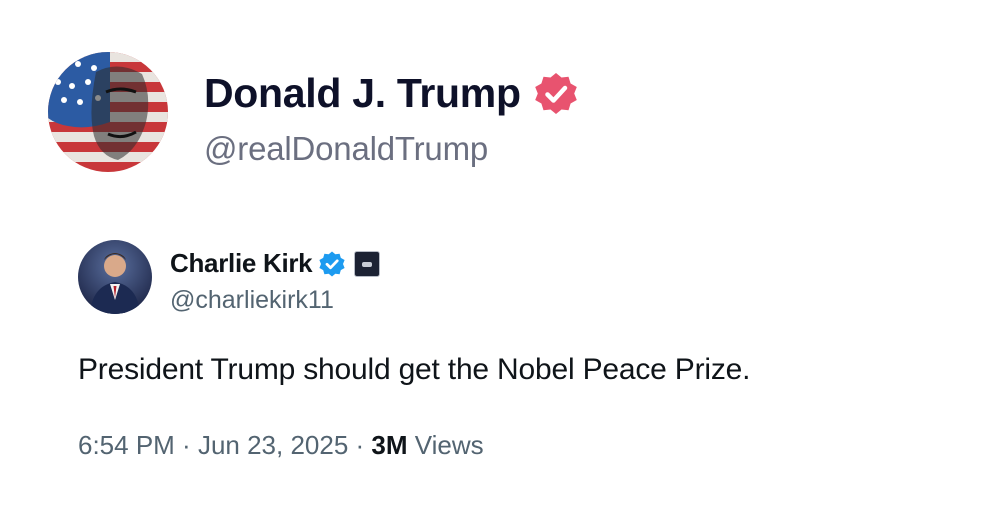 This screenshot has width=990, height=513. What do you see at coordinates (367, 263) in the screenshot?
I see `affiliation-badge-icon` at bounding box center [367, 263].